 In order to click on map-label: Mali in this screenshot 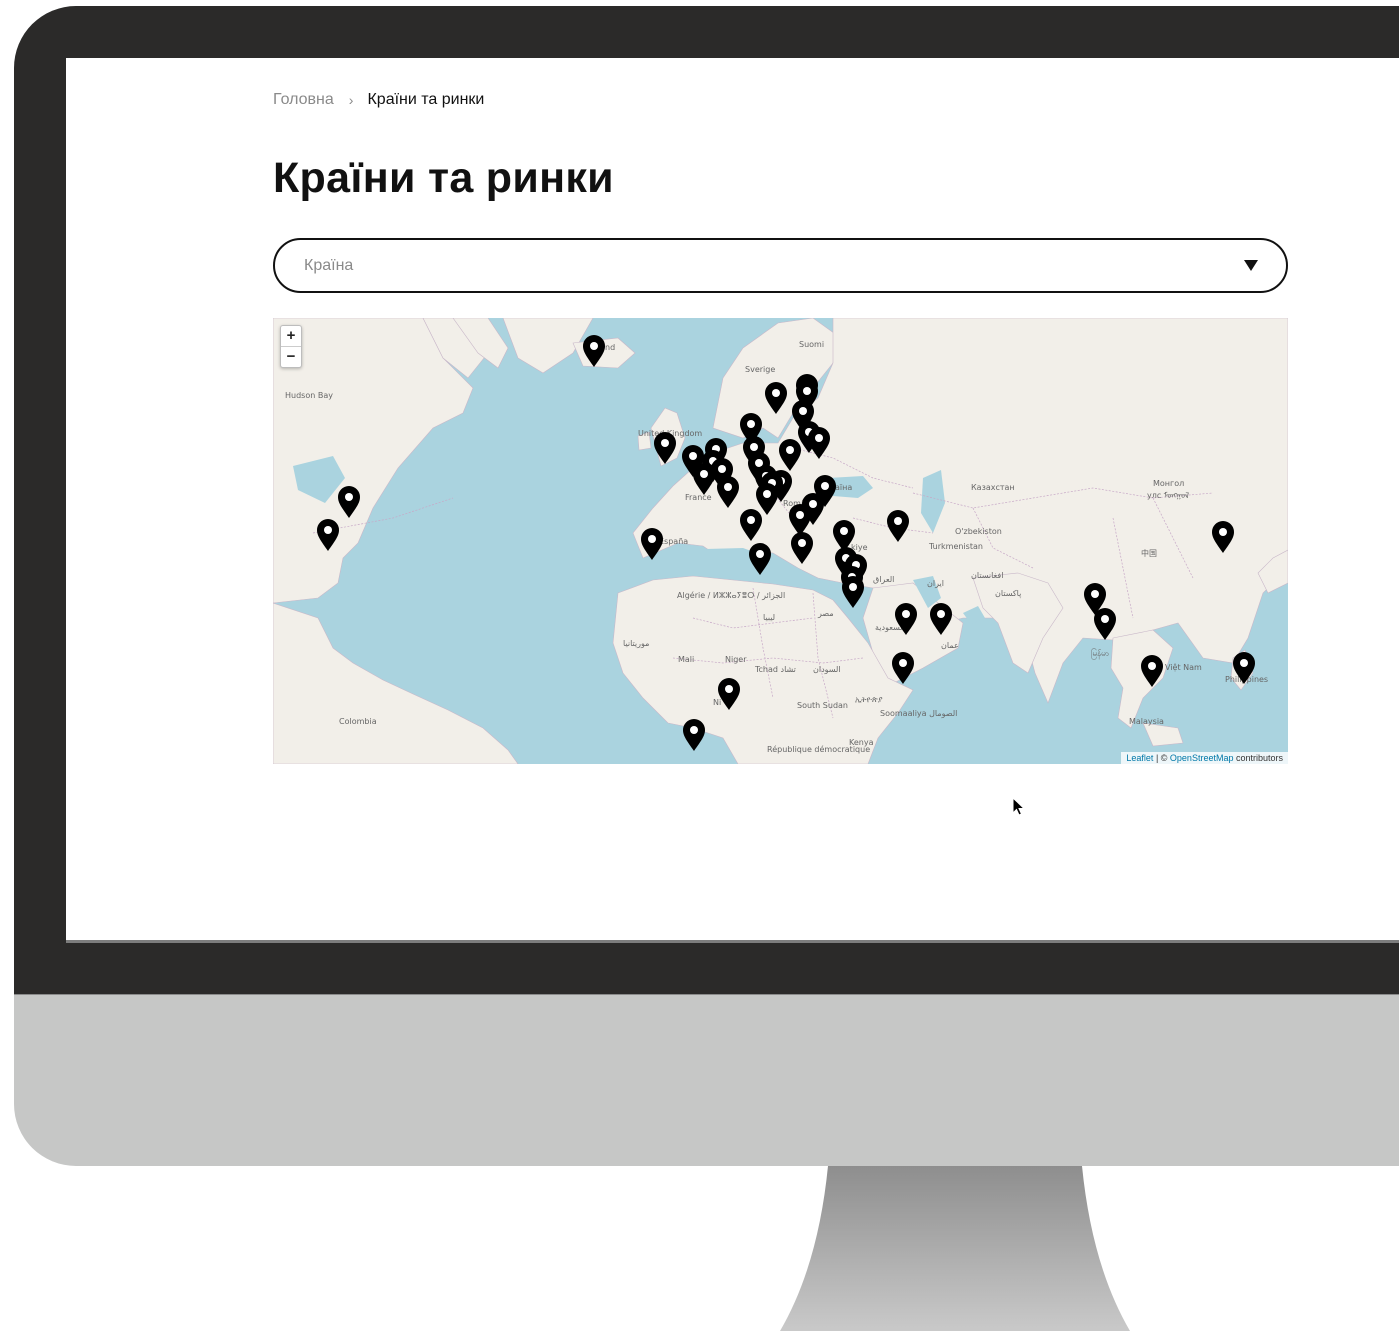, I will do `click(686, 659)`.